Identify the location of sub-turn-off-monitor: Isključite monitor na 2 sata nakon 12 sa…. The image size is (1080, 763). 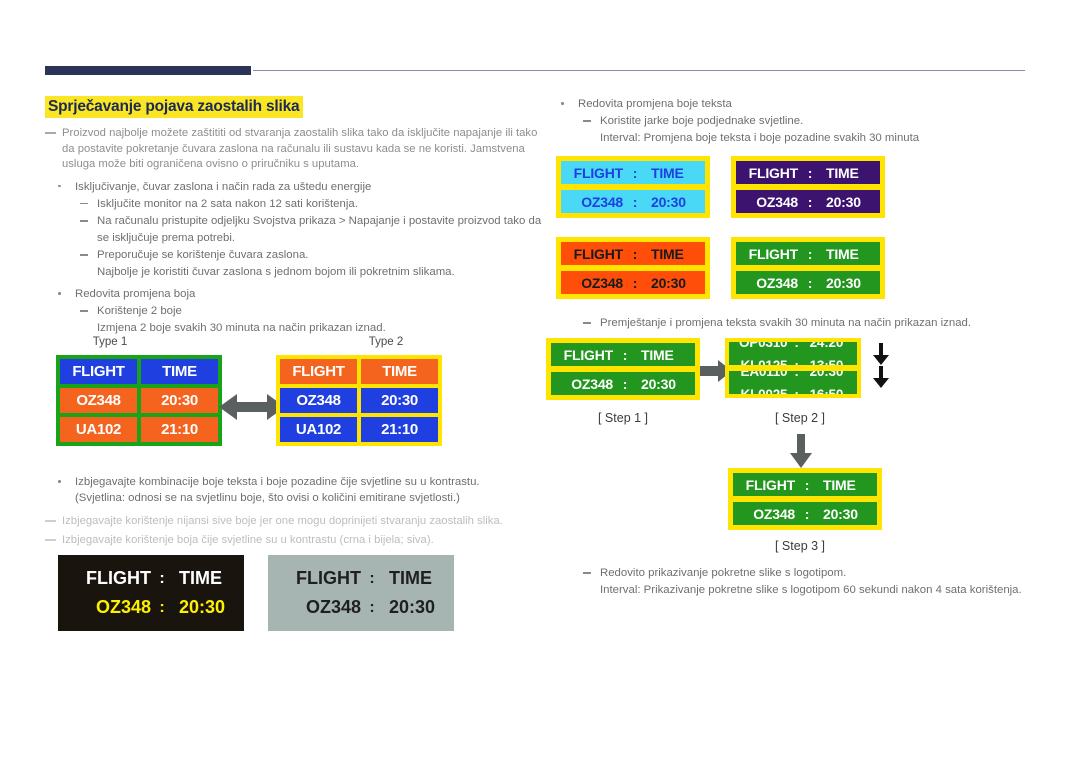
(295, 204).